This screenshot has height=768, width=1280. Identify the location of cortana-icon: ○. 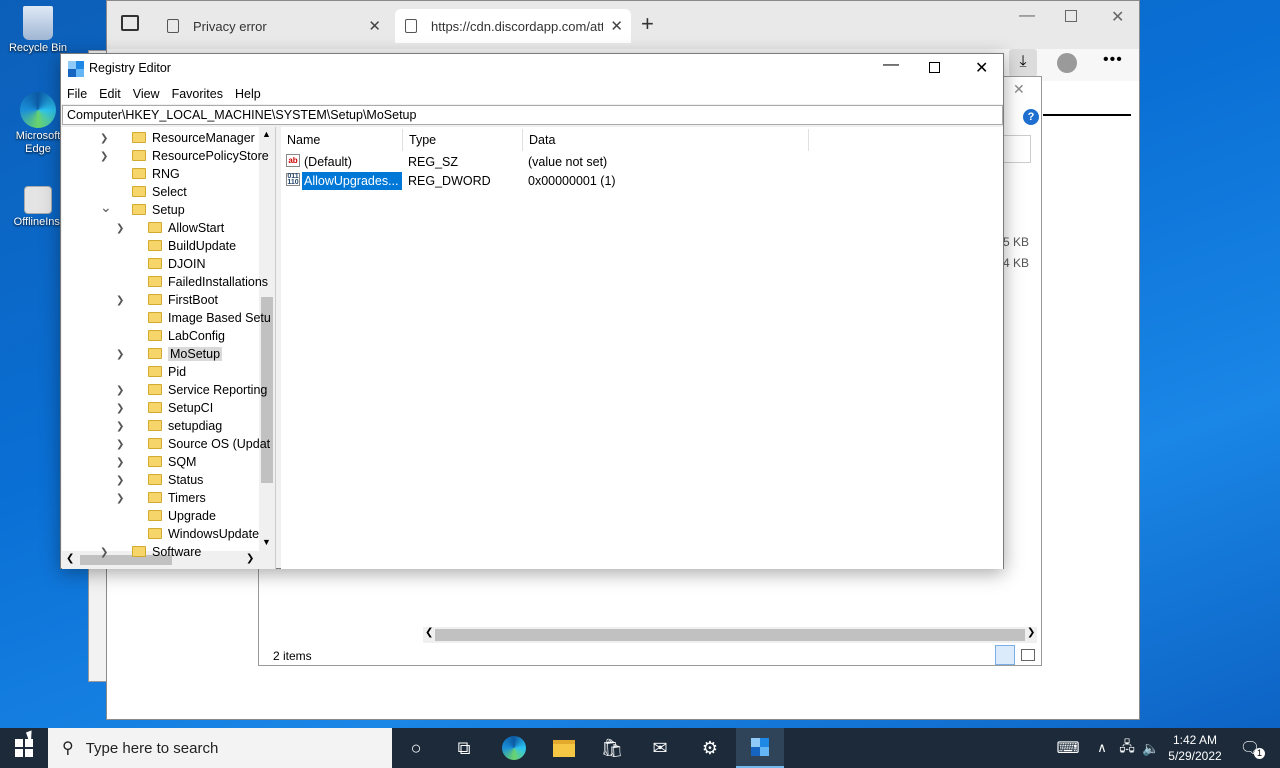
(416, 748).